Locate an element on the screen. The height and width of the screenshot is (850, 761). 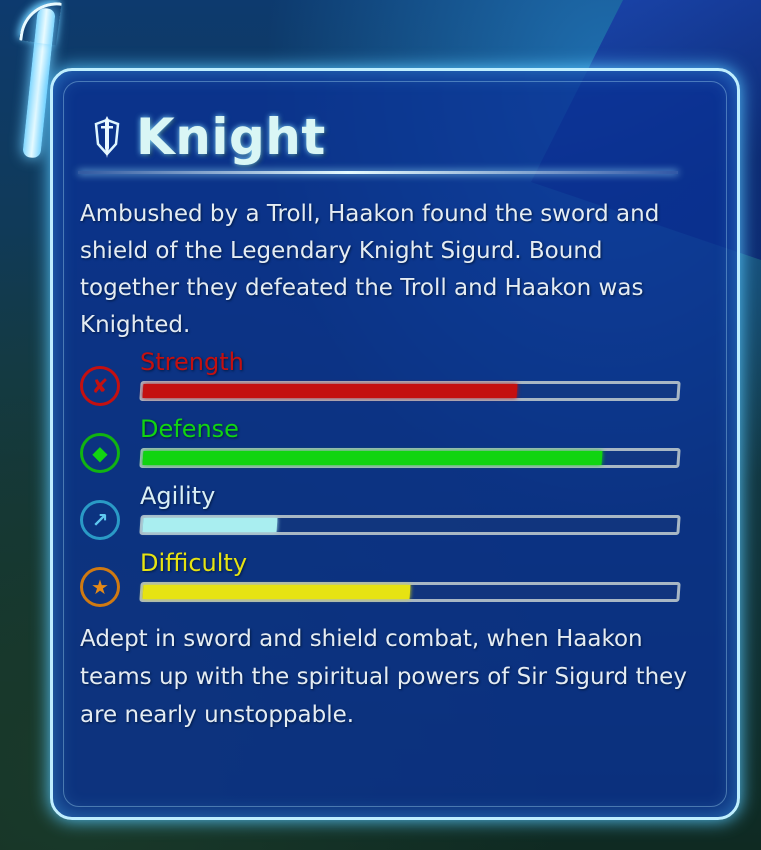
stat-strength: ✘ Strength is located at coordinates (385, 382).